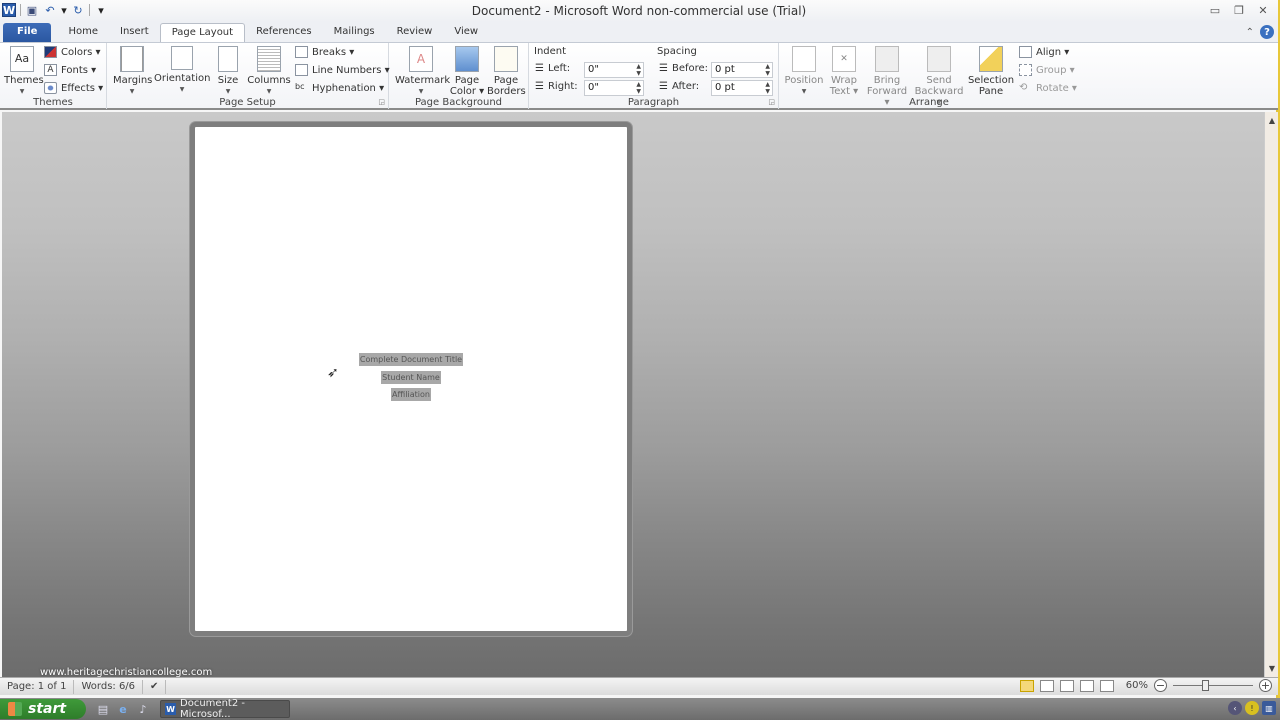 This screenshot has width=1280, height=720. What do you see at coordinates (1205, 685) in the screenshot?
I see `zoom-slider-thumb` at bounding box center [1205, 685].